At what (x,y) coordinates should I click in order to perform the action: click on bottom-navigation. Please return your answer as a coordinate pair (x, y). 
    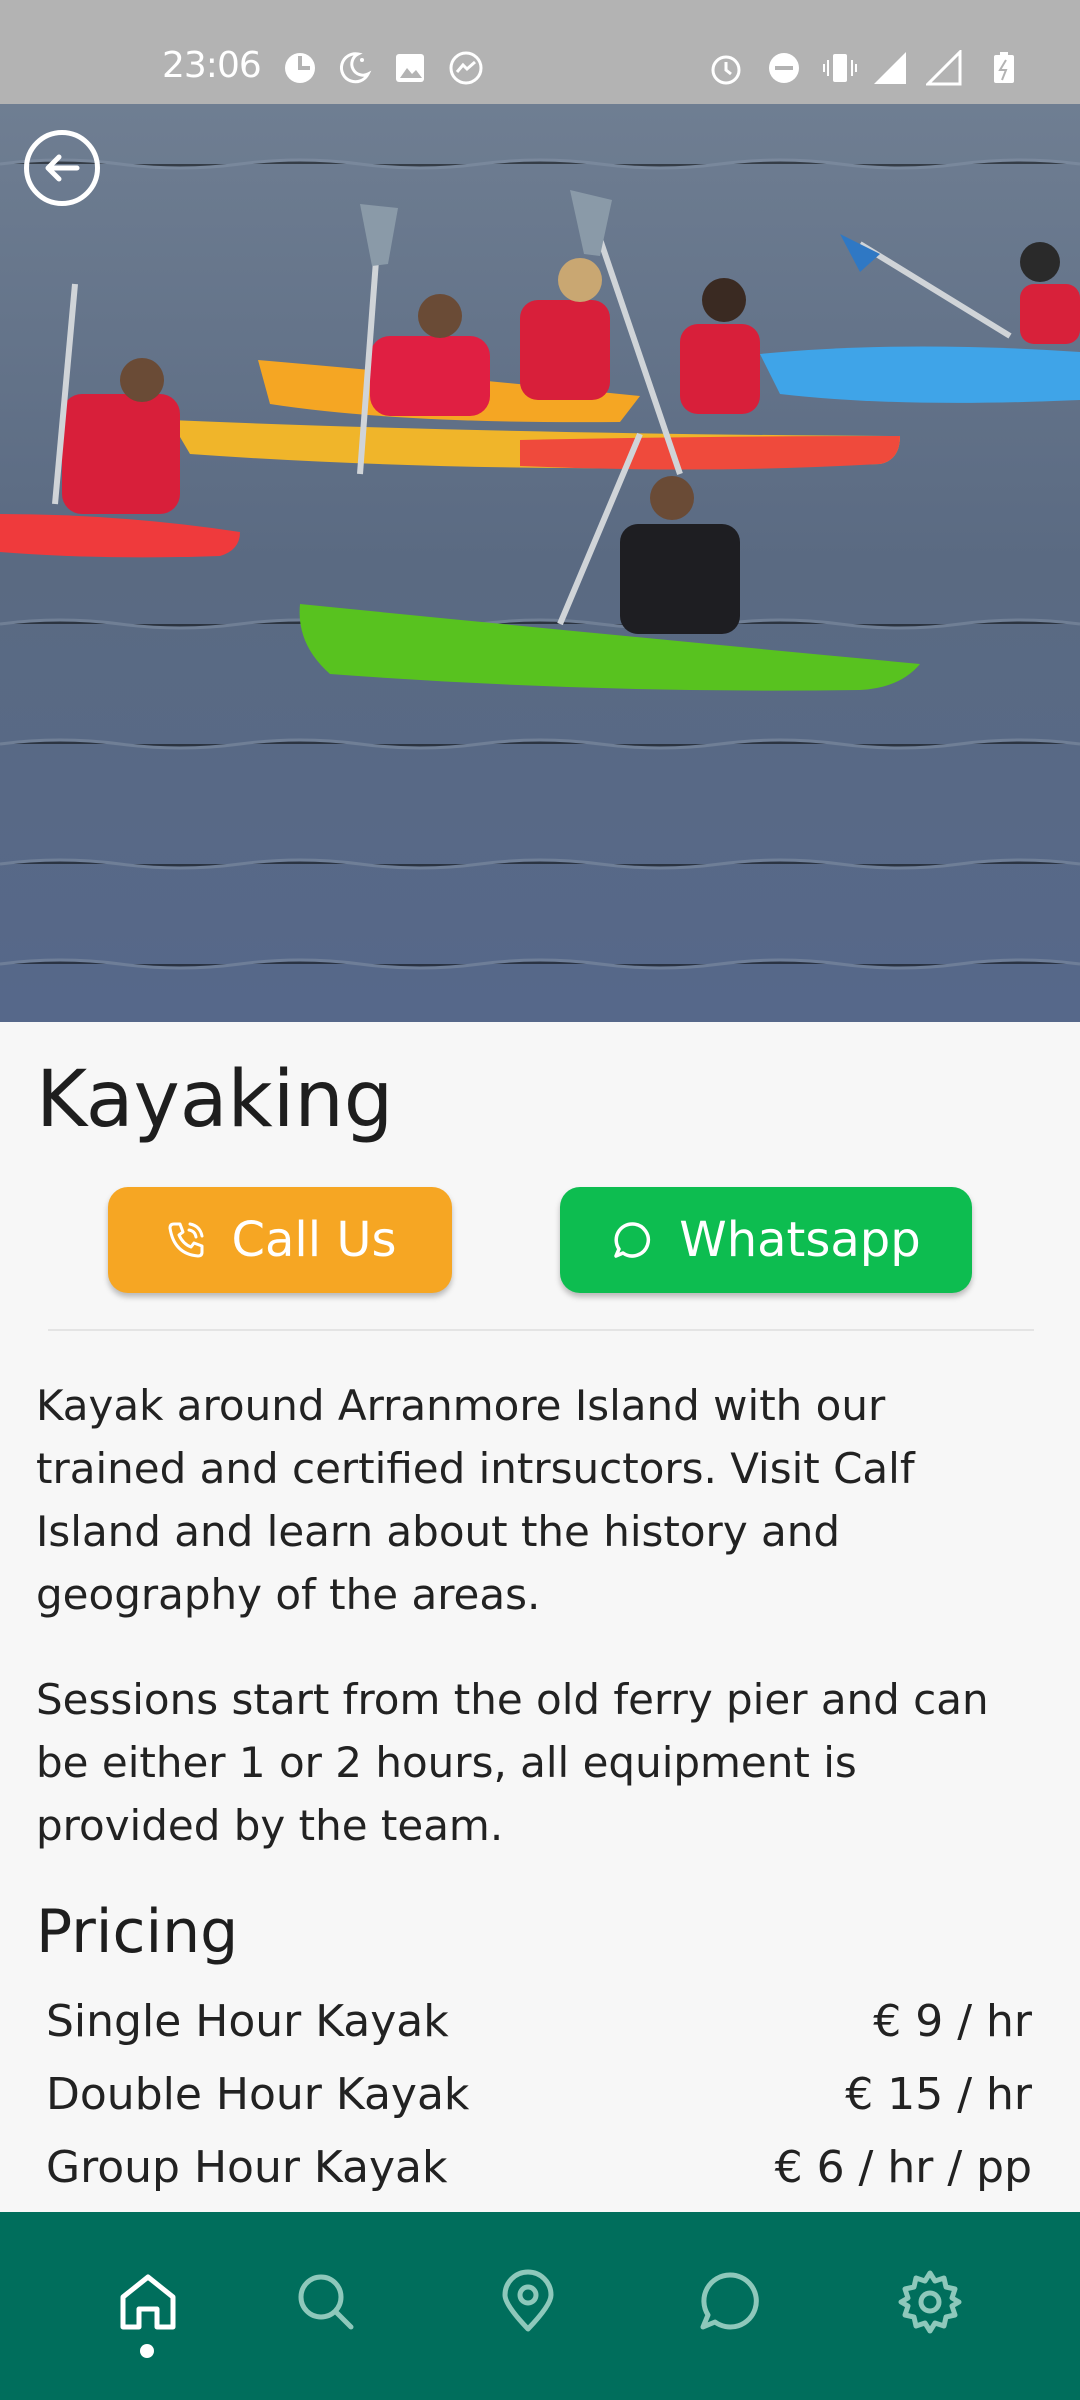
    Looking at the image, I should click on (540, 2306).